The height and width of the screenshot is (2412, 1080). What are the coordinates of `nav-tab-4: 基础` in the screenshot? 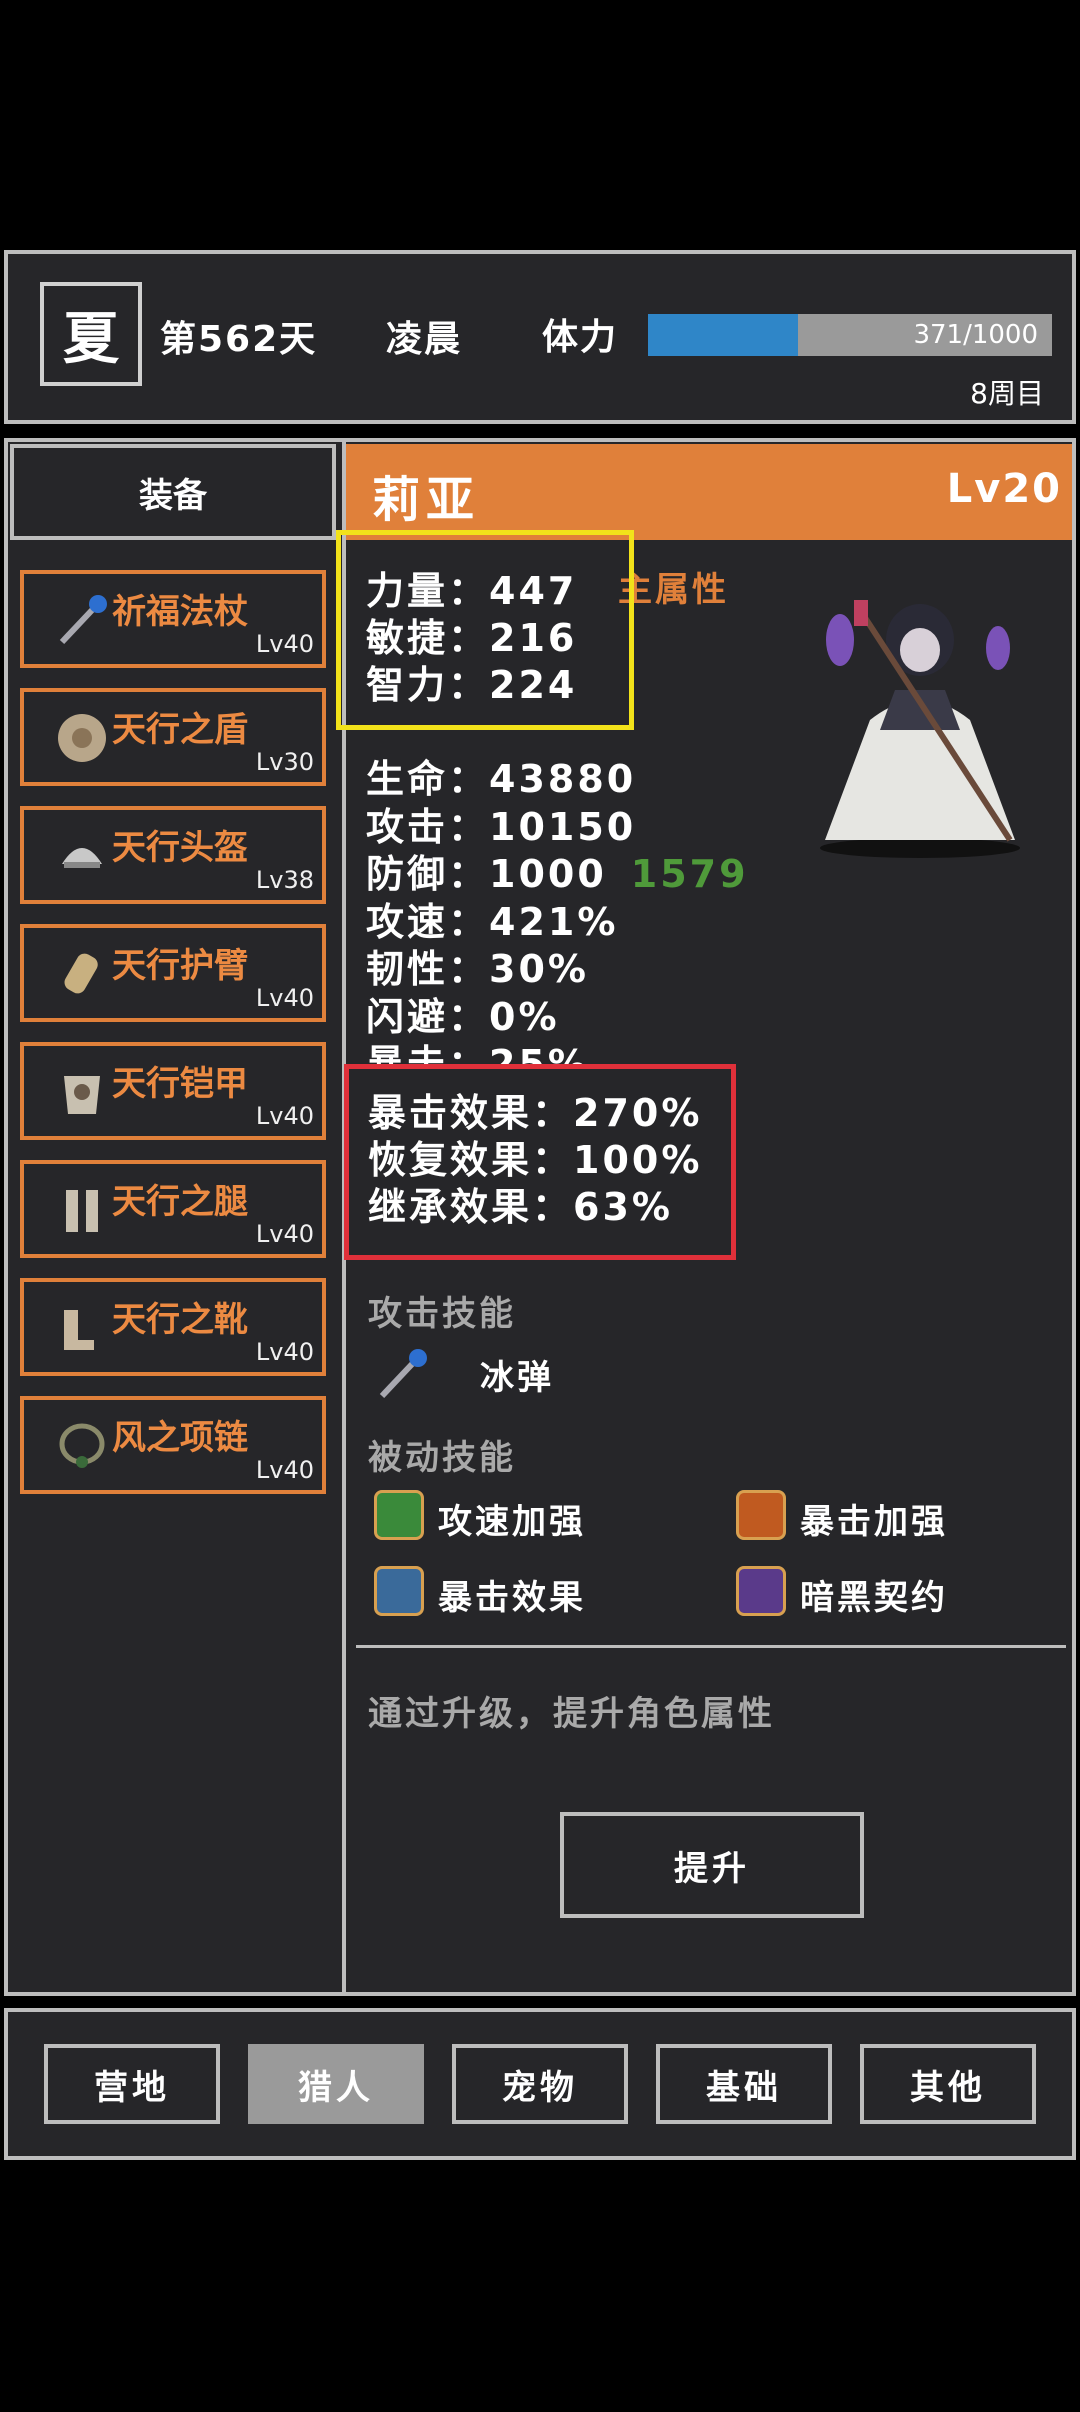 It's located at (744, 2084).